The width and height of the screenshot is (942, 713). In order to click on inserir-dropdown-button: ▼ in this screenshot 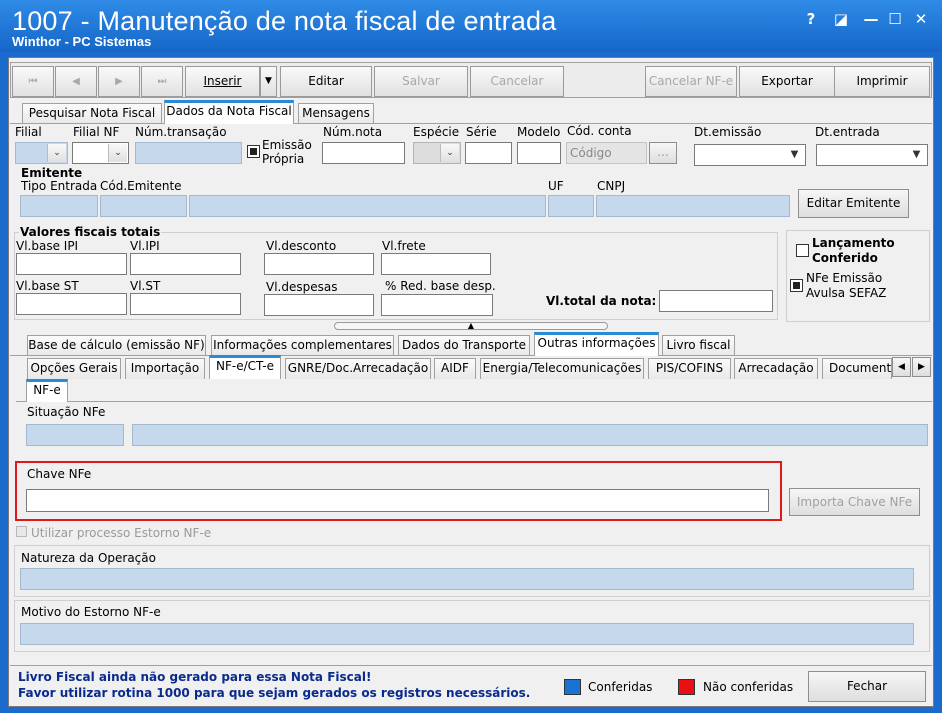, I will do `click(268, 81)`.